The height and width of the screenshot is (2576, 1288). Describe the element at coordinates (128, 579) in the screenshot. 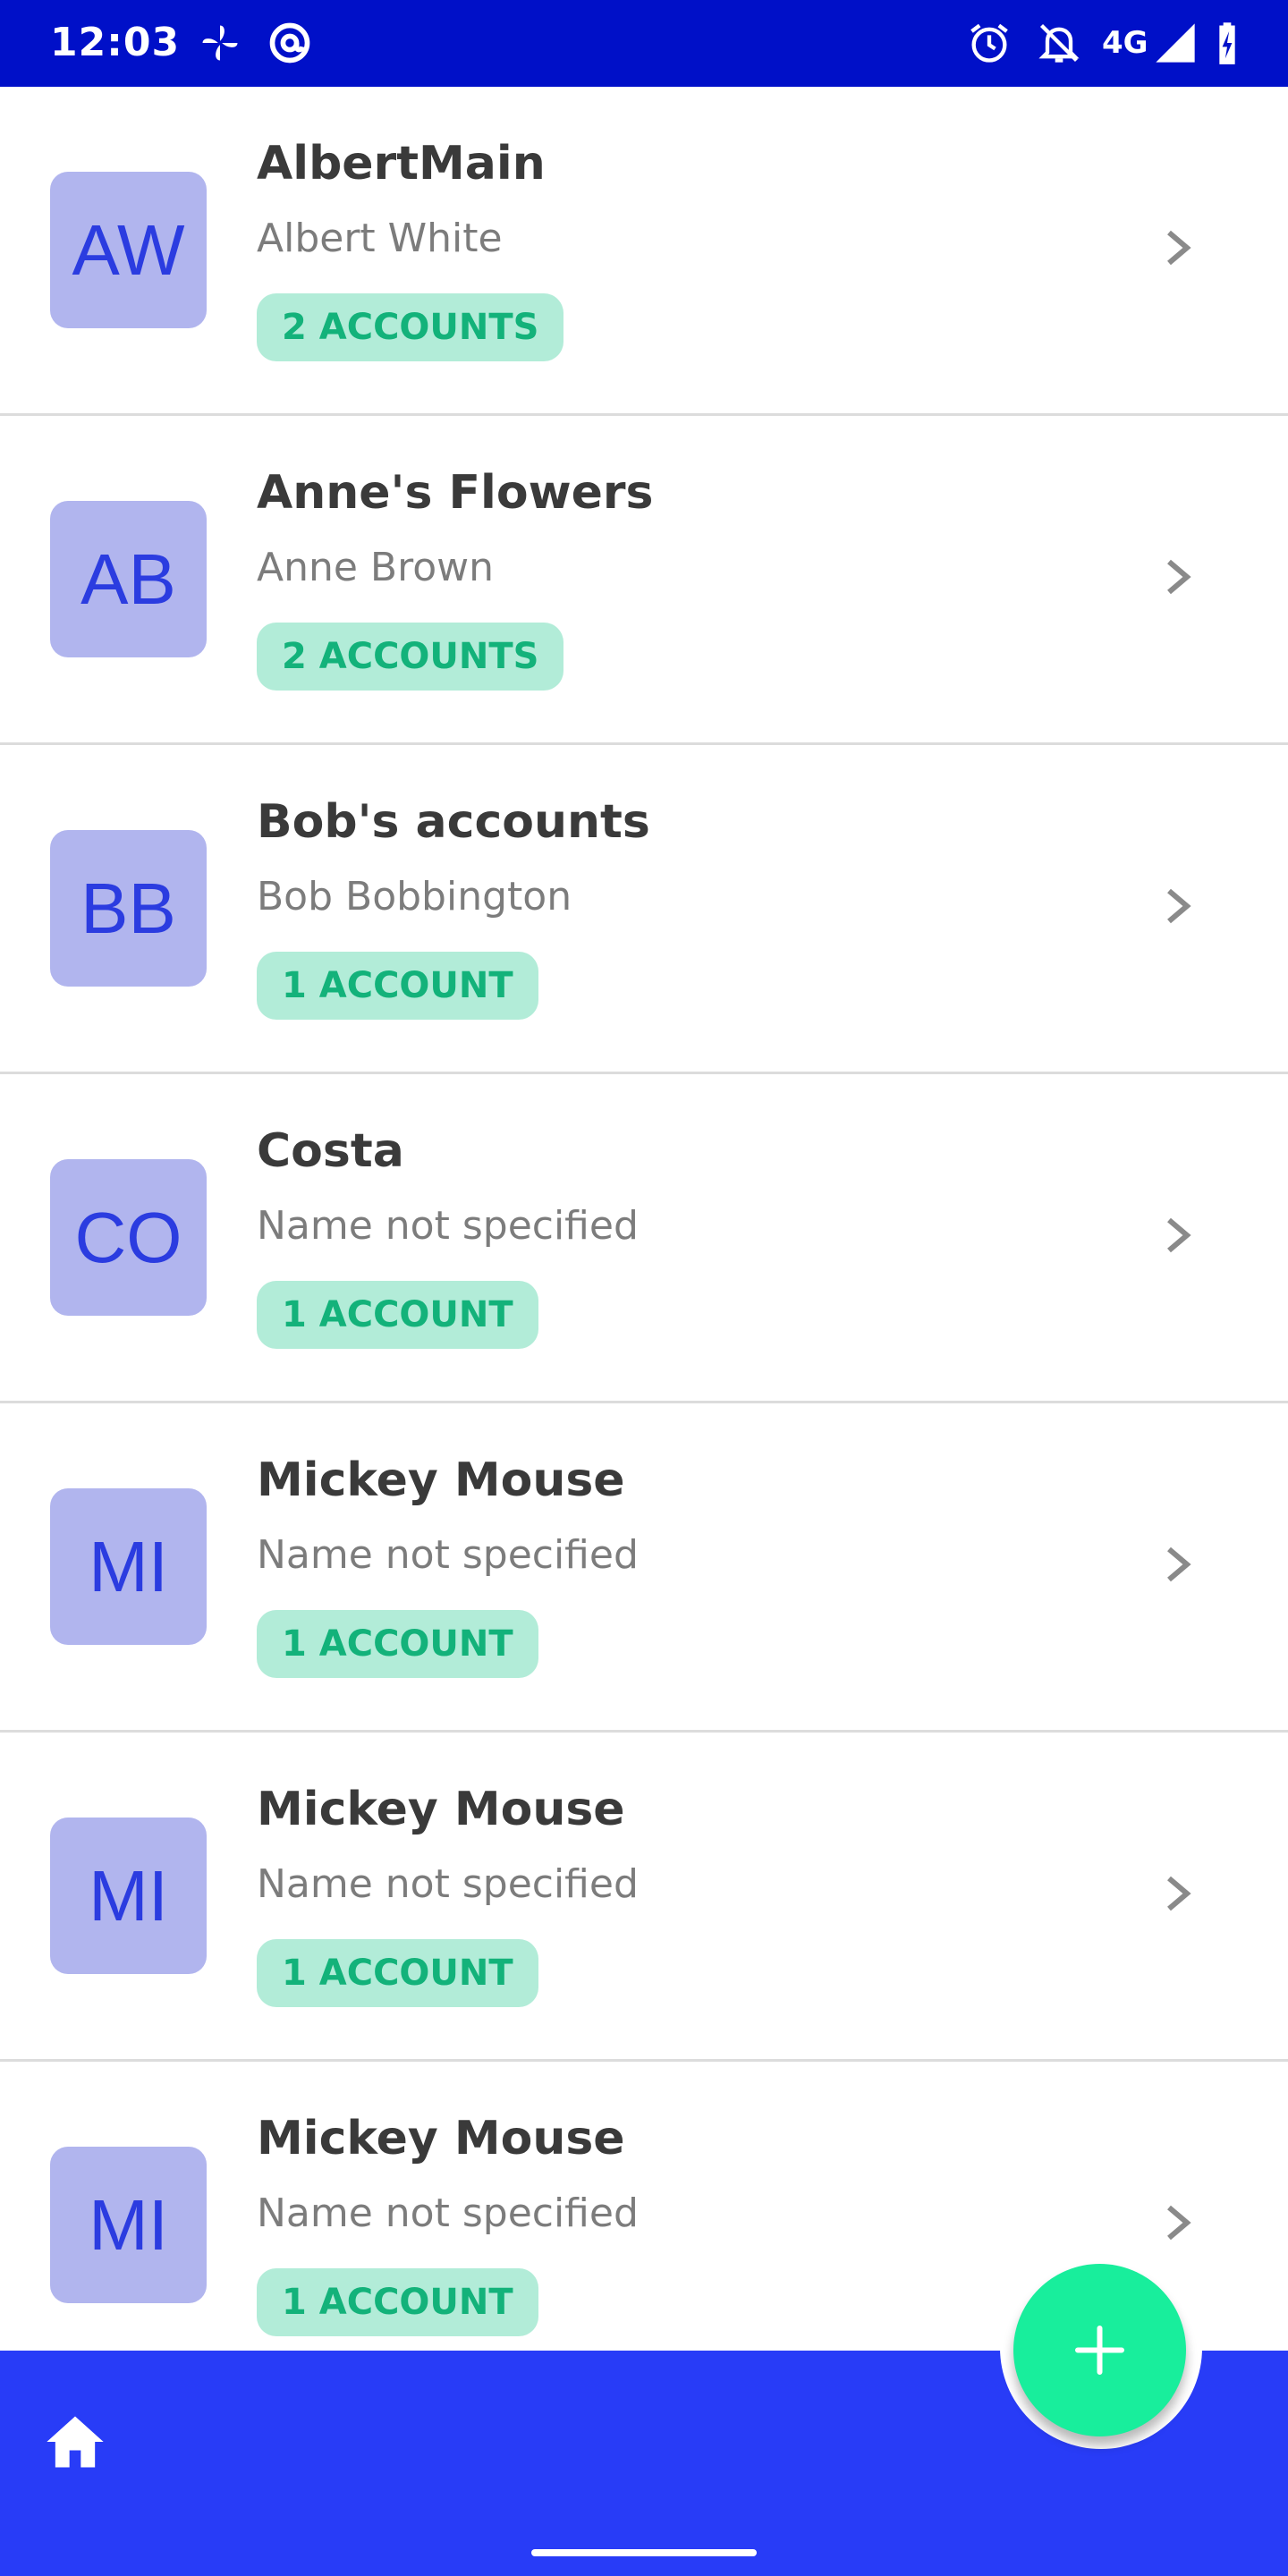

I see `avatar: AB` at that location.